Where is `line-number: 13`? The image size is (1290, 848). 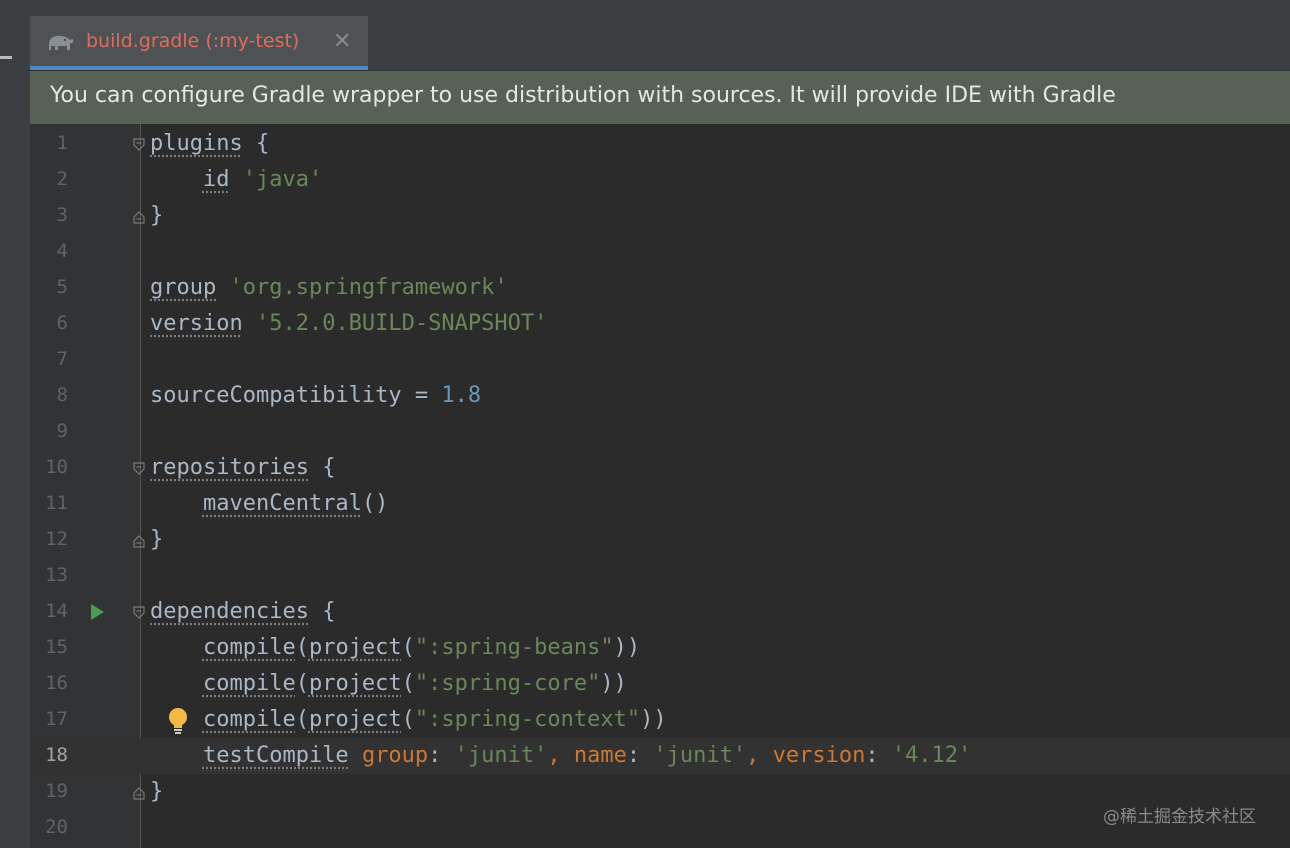 line-number: 13 is located at coordinates (56, 575).